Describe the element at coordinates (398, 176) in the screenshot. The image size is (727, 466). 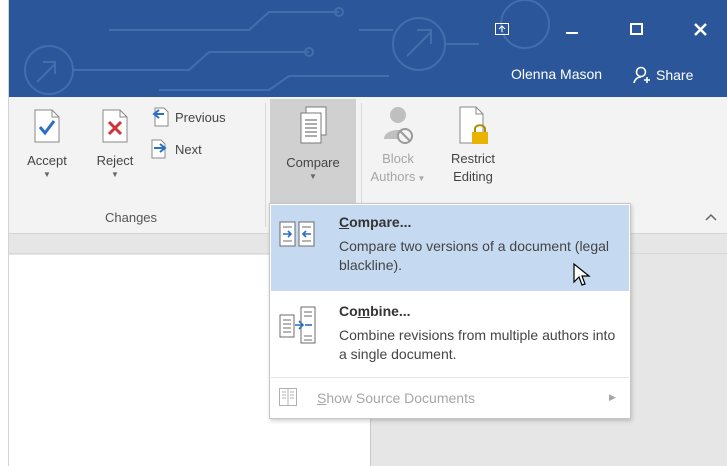
I see `block-authors-label-line2: Authors ▼` at that location.